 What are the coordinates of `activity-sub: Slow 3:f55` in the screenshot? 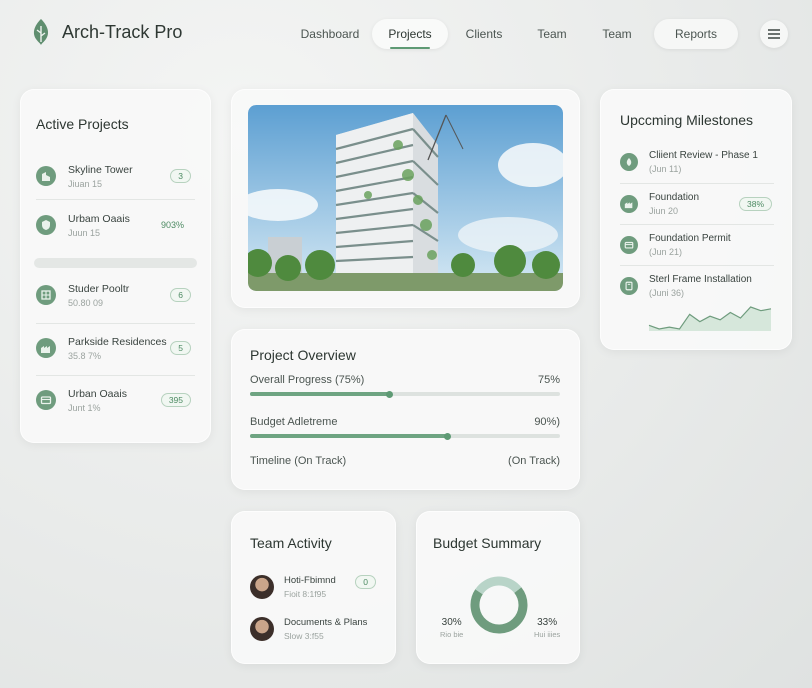 It's located at (304, 636).